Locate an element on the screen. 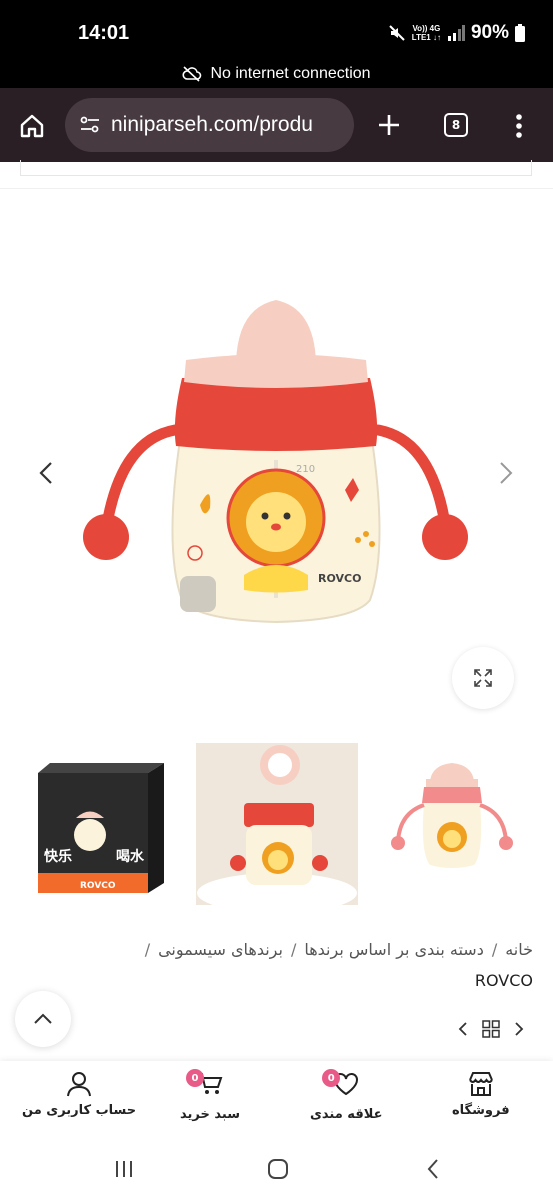 The height and width of the screenshot is (1200, 553). cup-right-handle-ball is located at coordinates (445, 537).